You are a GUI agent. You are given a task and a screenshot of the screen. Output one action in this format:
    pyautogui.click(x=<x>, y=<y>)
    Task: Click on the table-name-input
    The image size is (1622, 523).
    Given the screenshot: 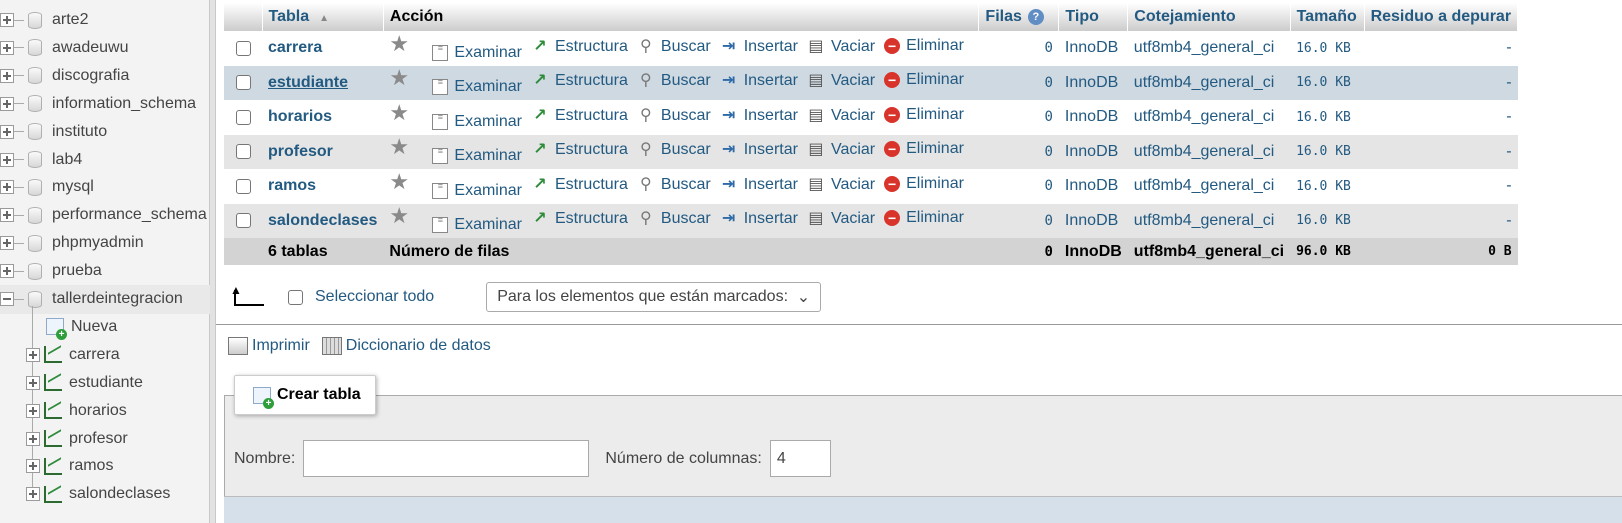 What is the action you would take?
    pyautogui.click(x=446, y=458)
    